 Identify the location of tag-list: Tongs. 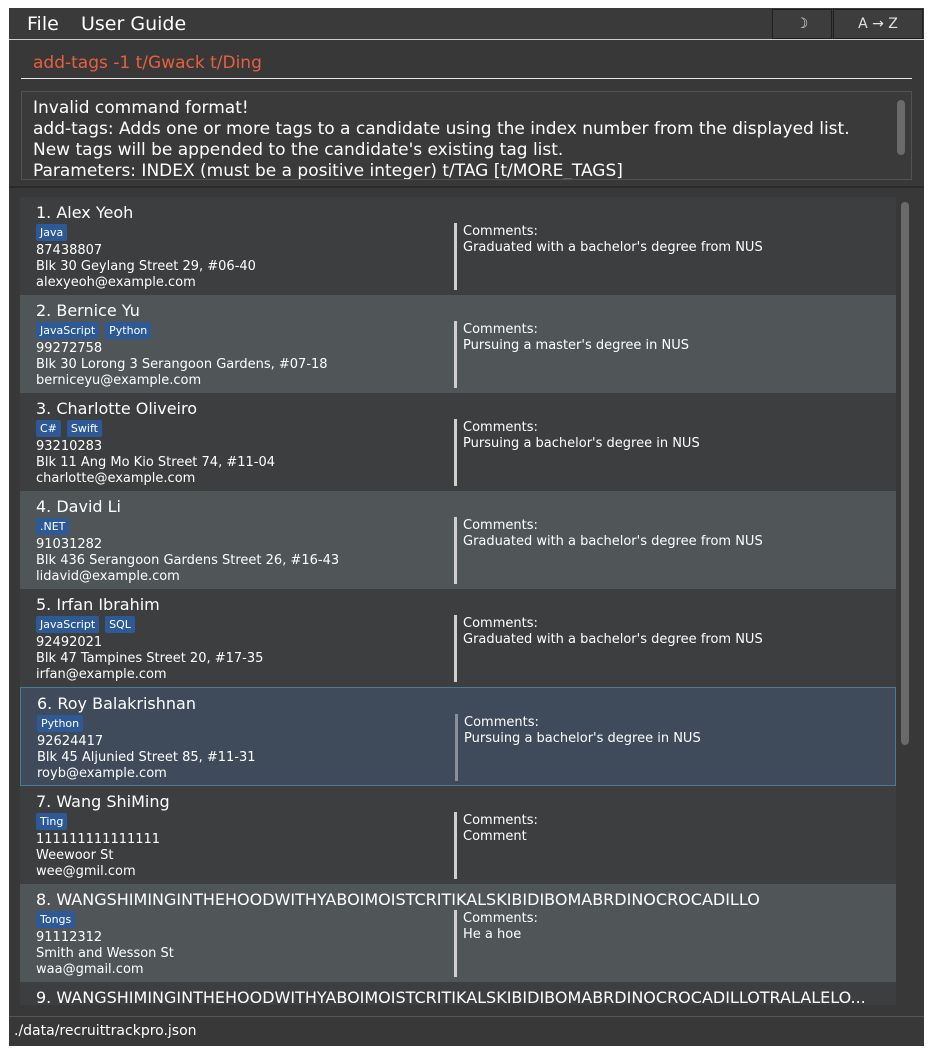
(58, 919).